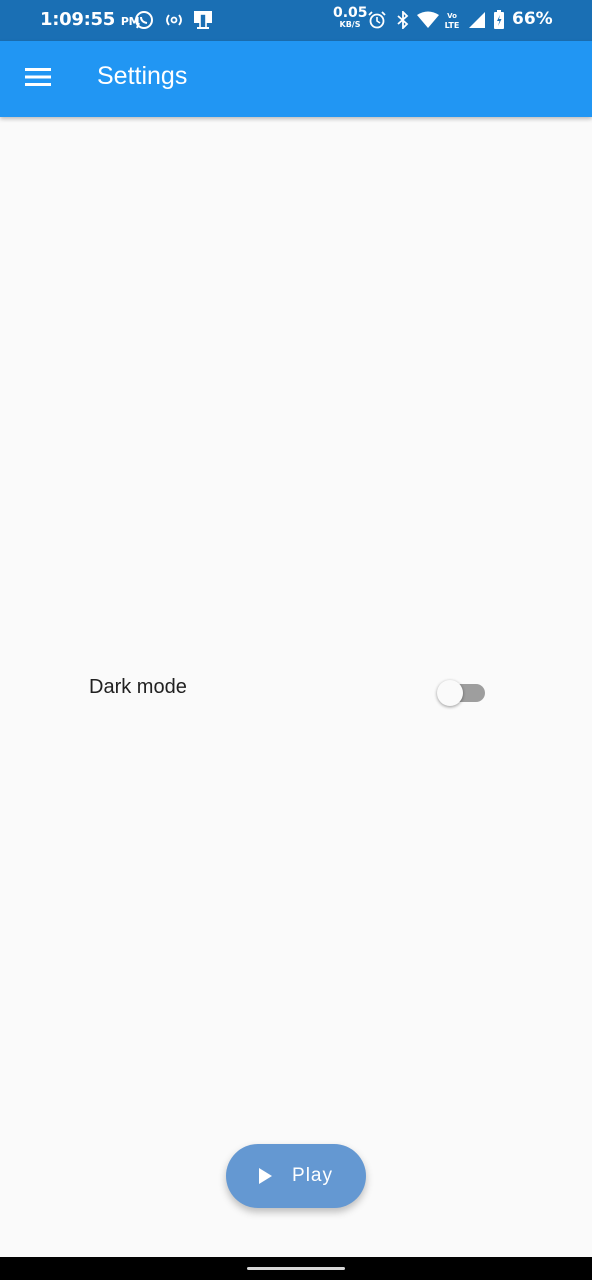 The height and width of the screenshot is (1280, 592). I want to click on menu-button, so click(38, 79).